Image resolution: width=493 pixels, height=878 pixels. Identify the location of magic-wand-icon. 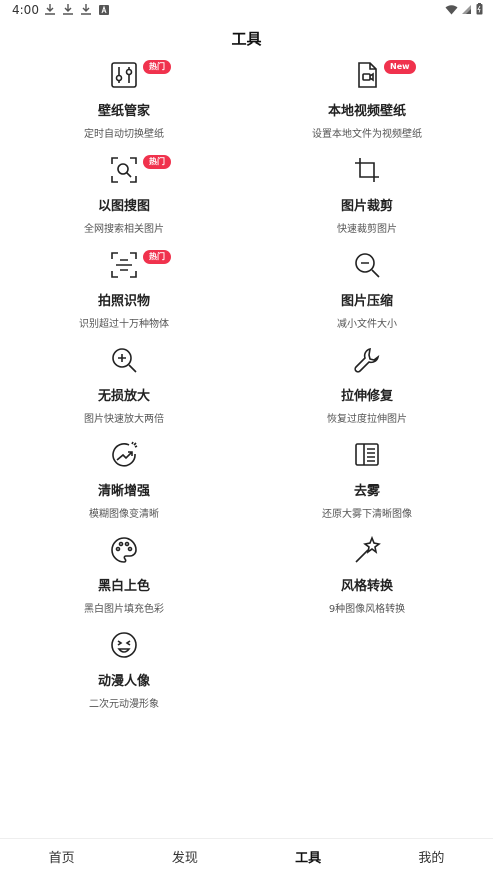
(368, 549).